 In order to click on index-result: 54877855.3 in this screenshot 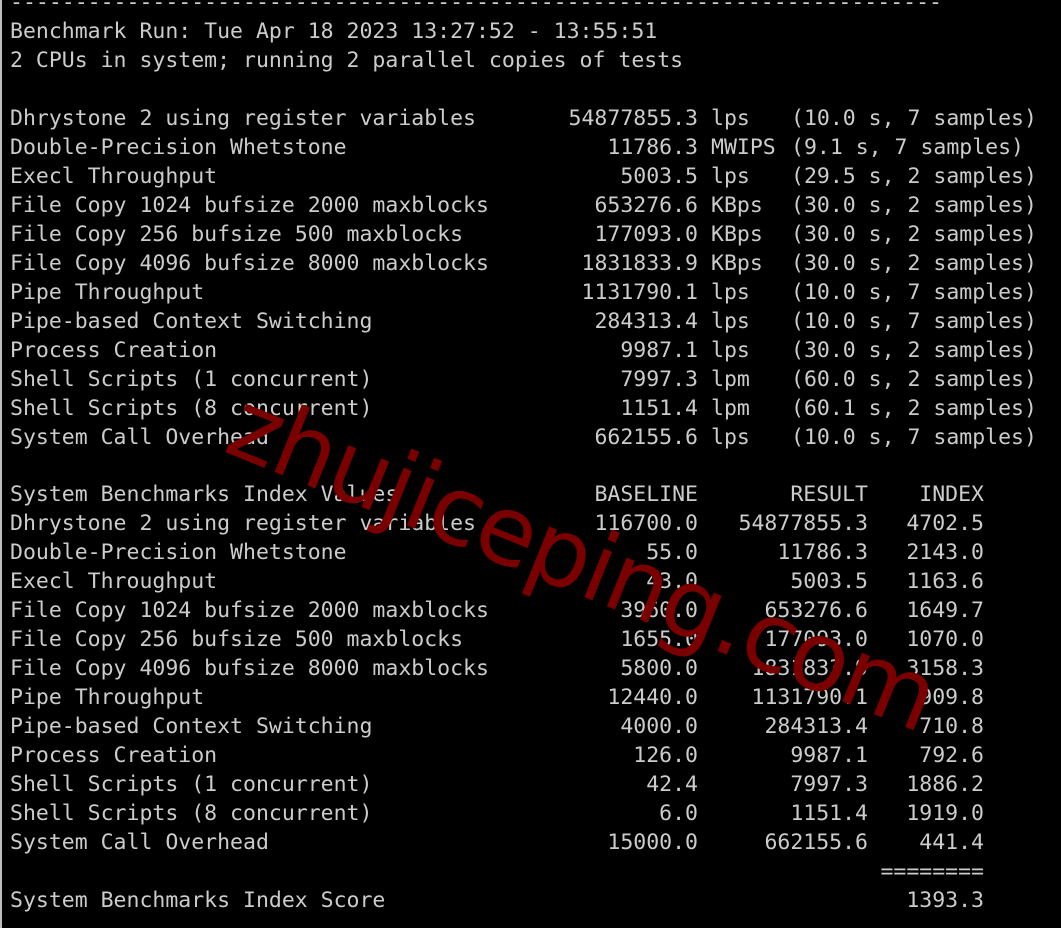, I will do `click(803, 523)`.